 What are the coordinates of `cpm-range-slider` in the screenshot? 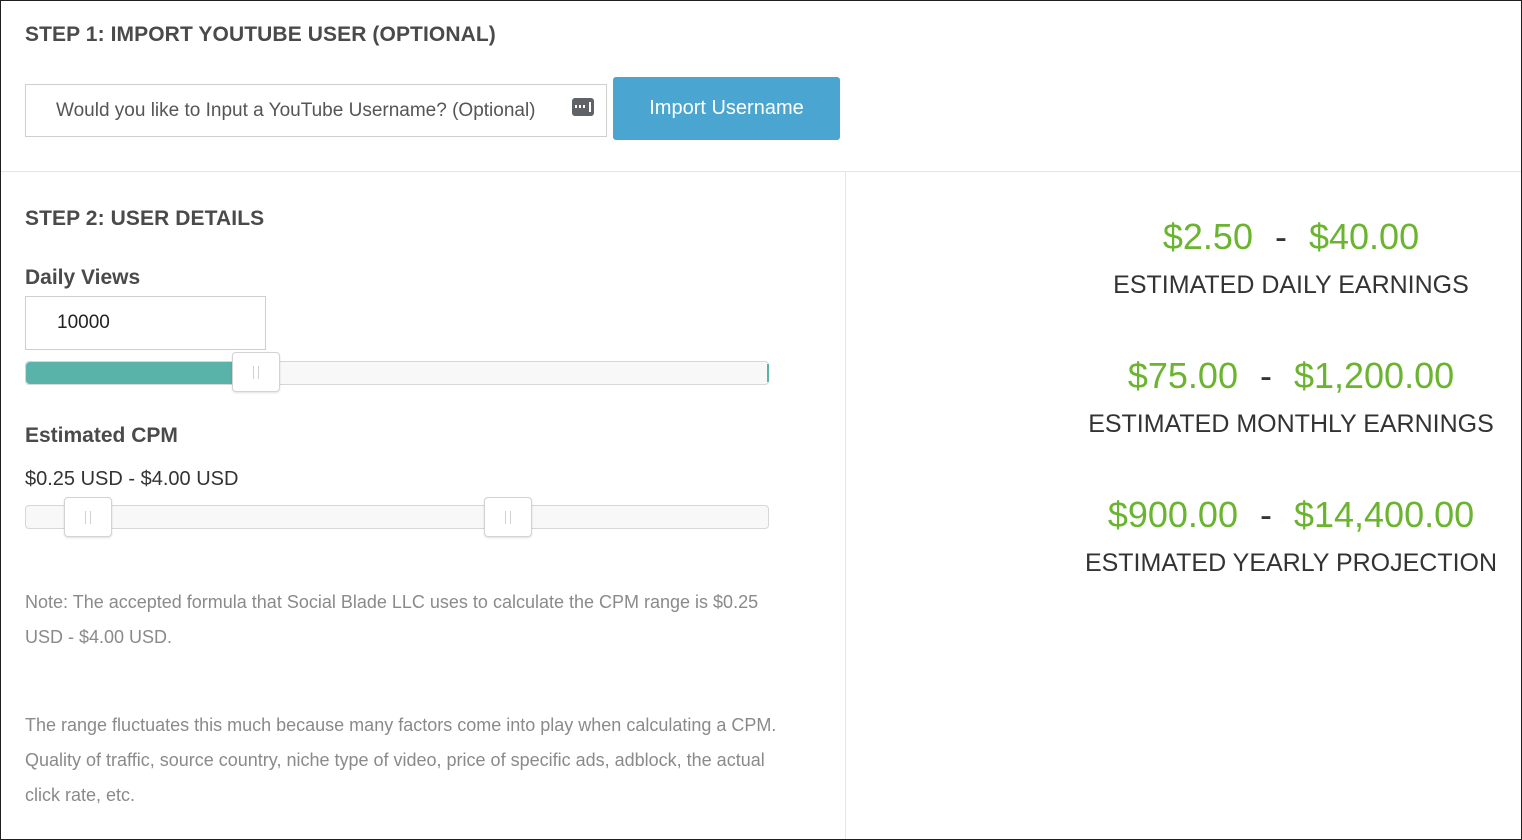 It's located at (397, 517).